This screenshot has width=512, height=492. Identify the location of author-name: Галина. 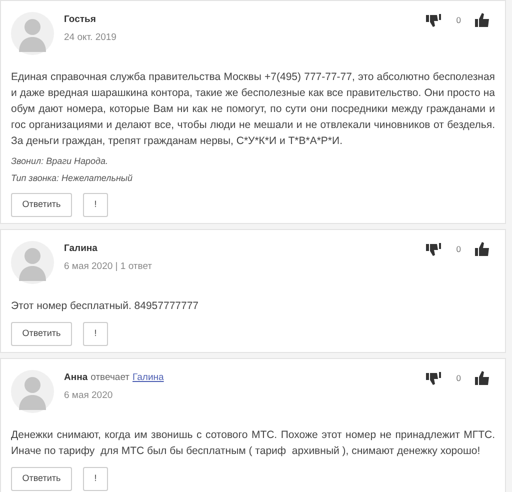
(81, 249).